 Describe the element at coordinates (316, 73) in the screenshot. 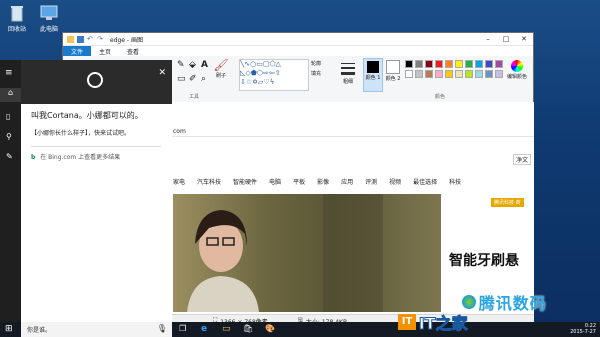

I see `fill-button: 填充` at that location.